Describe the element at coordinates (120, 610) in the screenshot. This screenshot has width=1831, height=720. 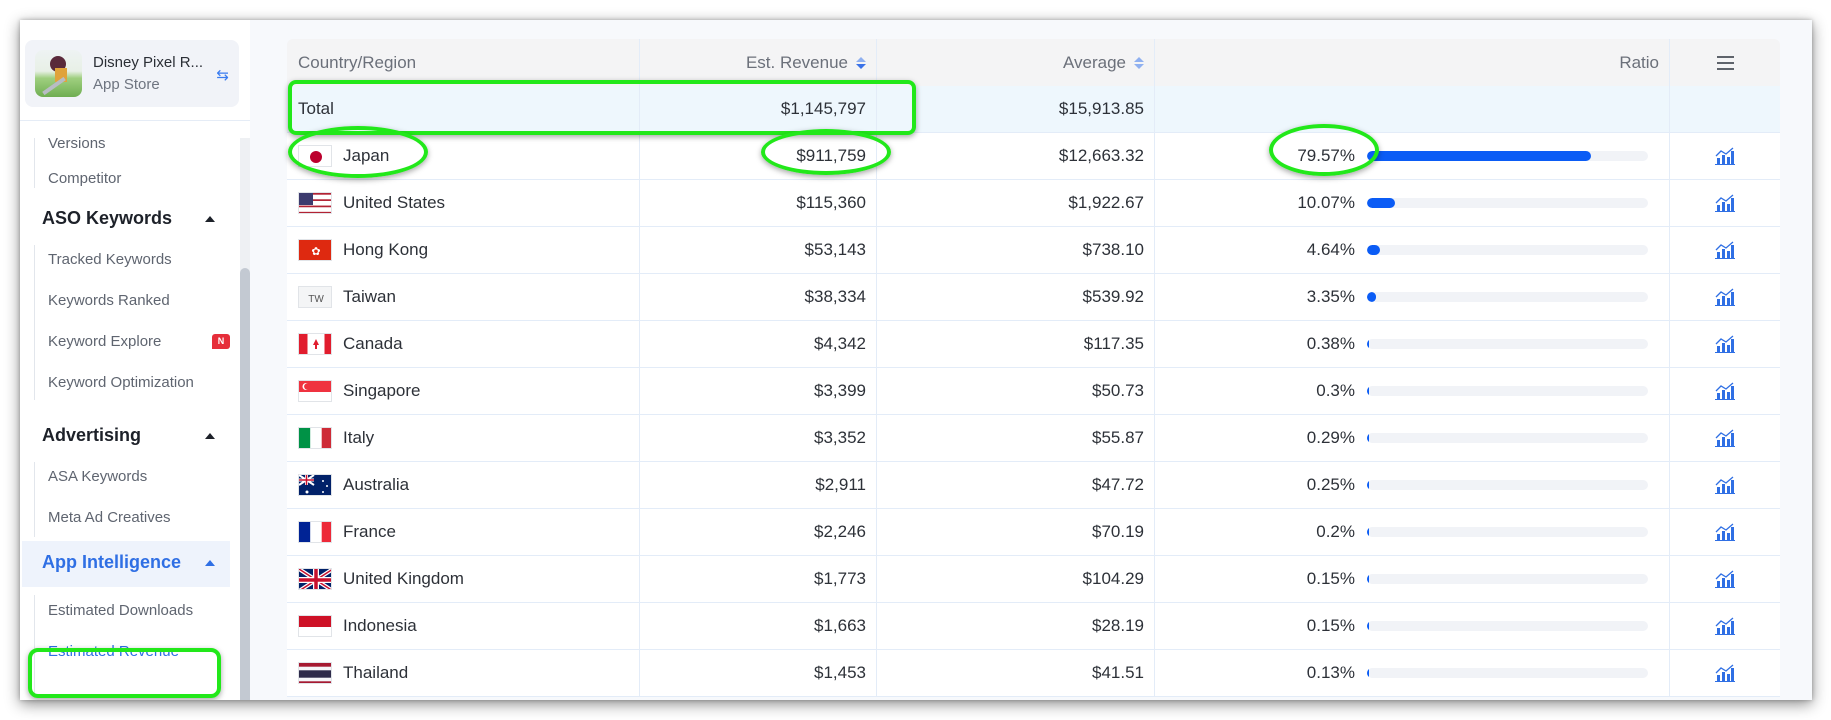
I see `sidebar-item-estimated-downloads: Estimated Downloads` at that location.